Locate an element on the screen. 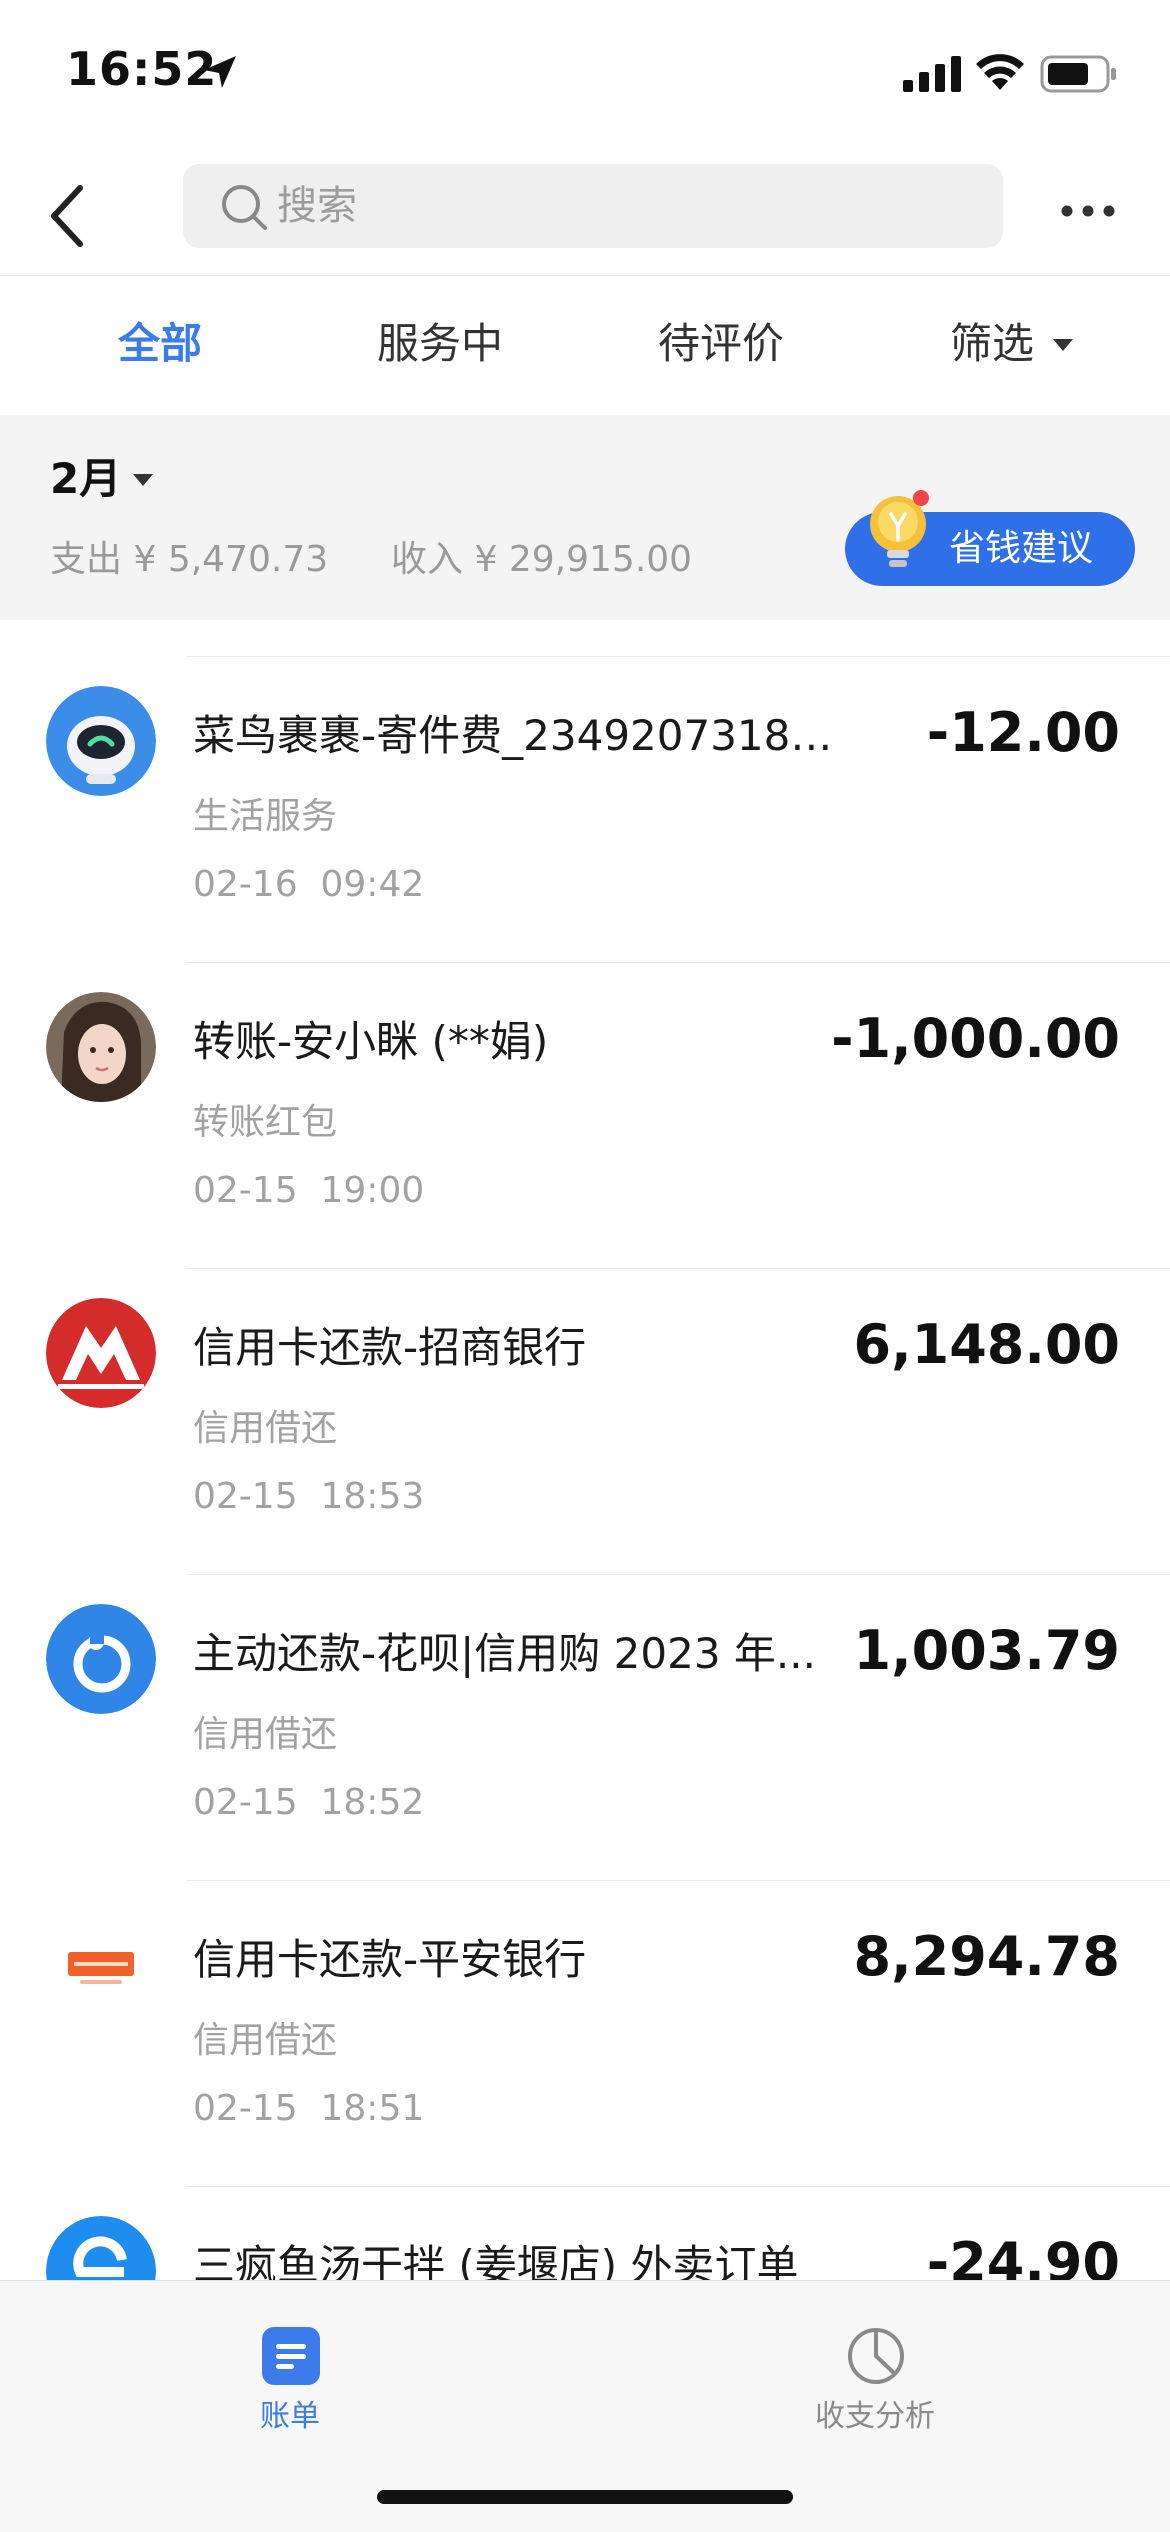 This screenshot has height=2532, width=1170. saving-tips-button: 省钱建议 is located at coordinates (990, 538).